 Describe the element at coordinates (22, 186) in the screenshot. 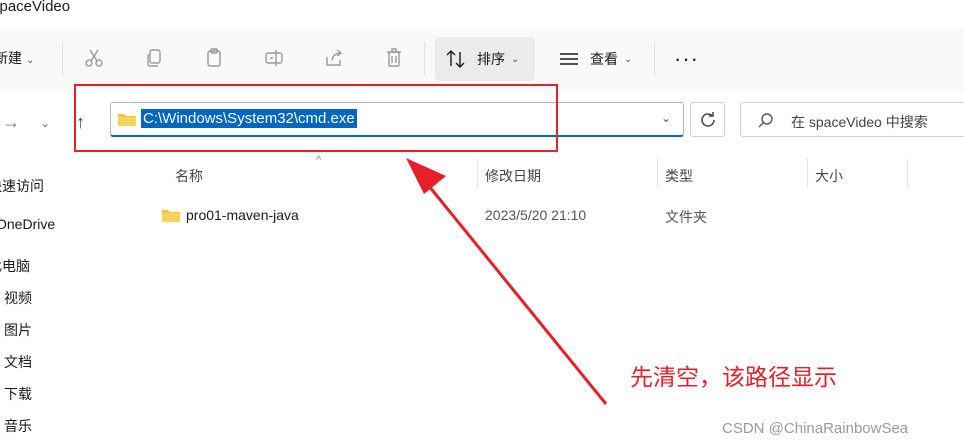

I see `sidebar-item-quick-access: 快速访问` at that location.